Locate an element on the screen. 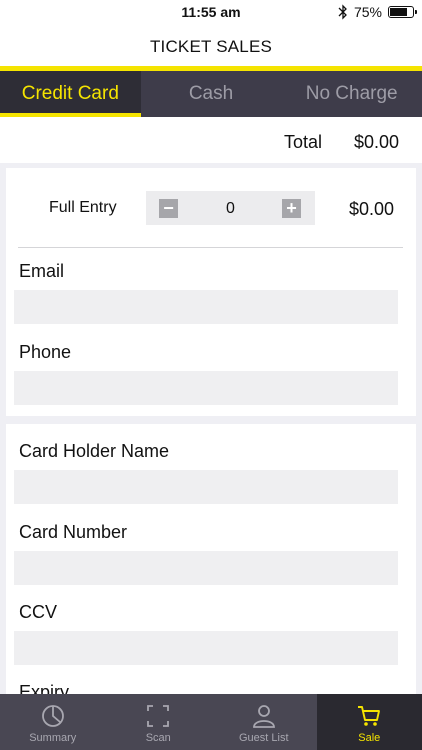 This screenshot has width=422, height=750. divider is located at coordinates (210, 247).